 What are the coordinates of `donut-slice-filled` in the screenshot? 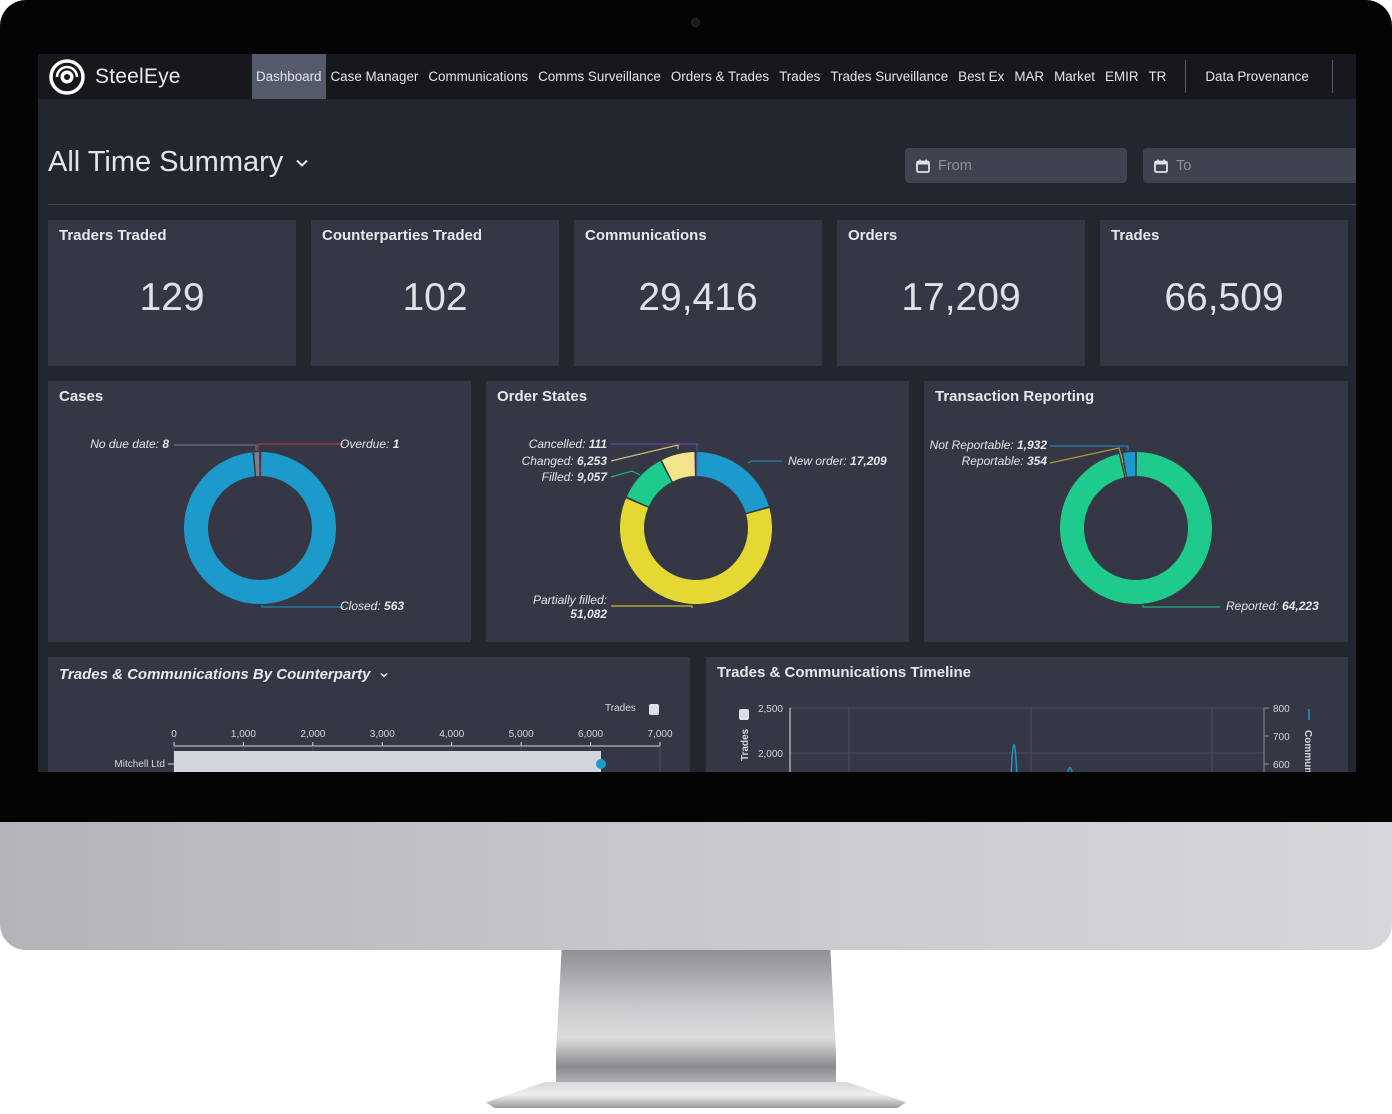 It's located at (649, 483).